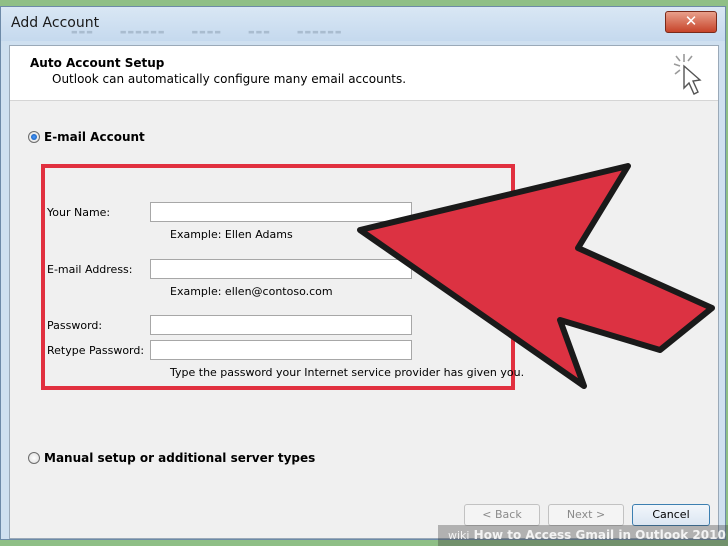 Image resolution: width=728 pixels, height=546 pixels. What do you see at coordinates (75, 325) in the screenshot?
I see `password-label: Password:` at bounding box center [75, 325].